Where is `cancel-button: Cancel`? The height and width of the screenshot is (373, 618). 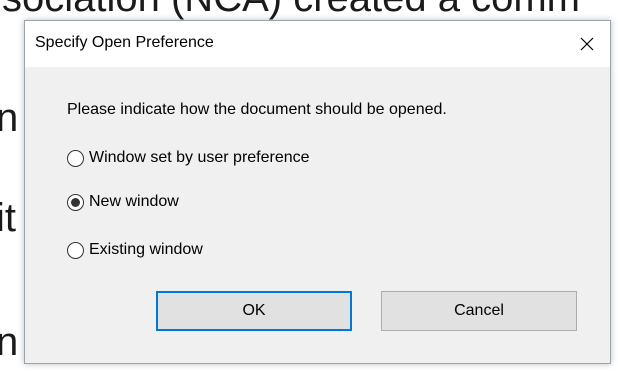 cancel-button: Cancel is located at coordinates (479, 311).